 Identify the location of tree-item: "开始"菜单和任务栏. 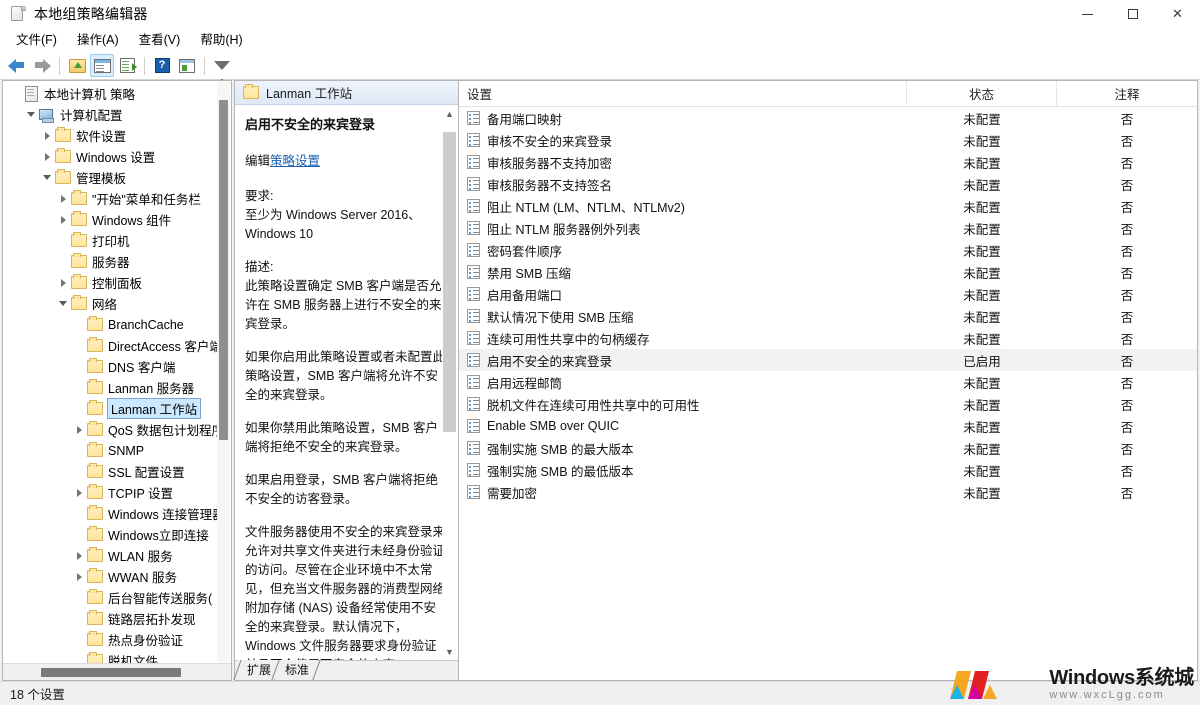
(117, 198).